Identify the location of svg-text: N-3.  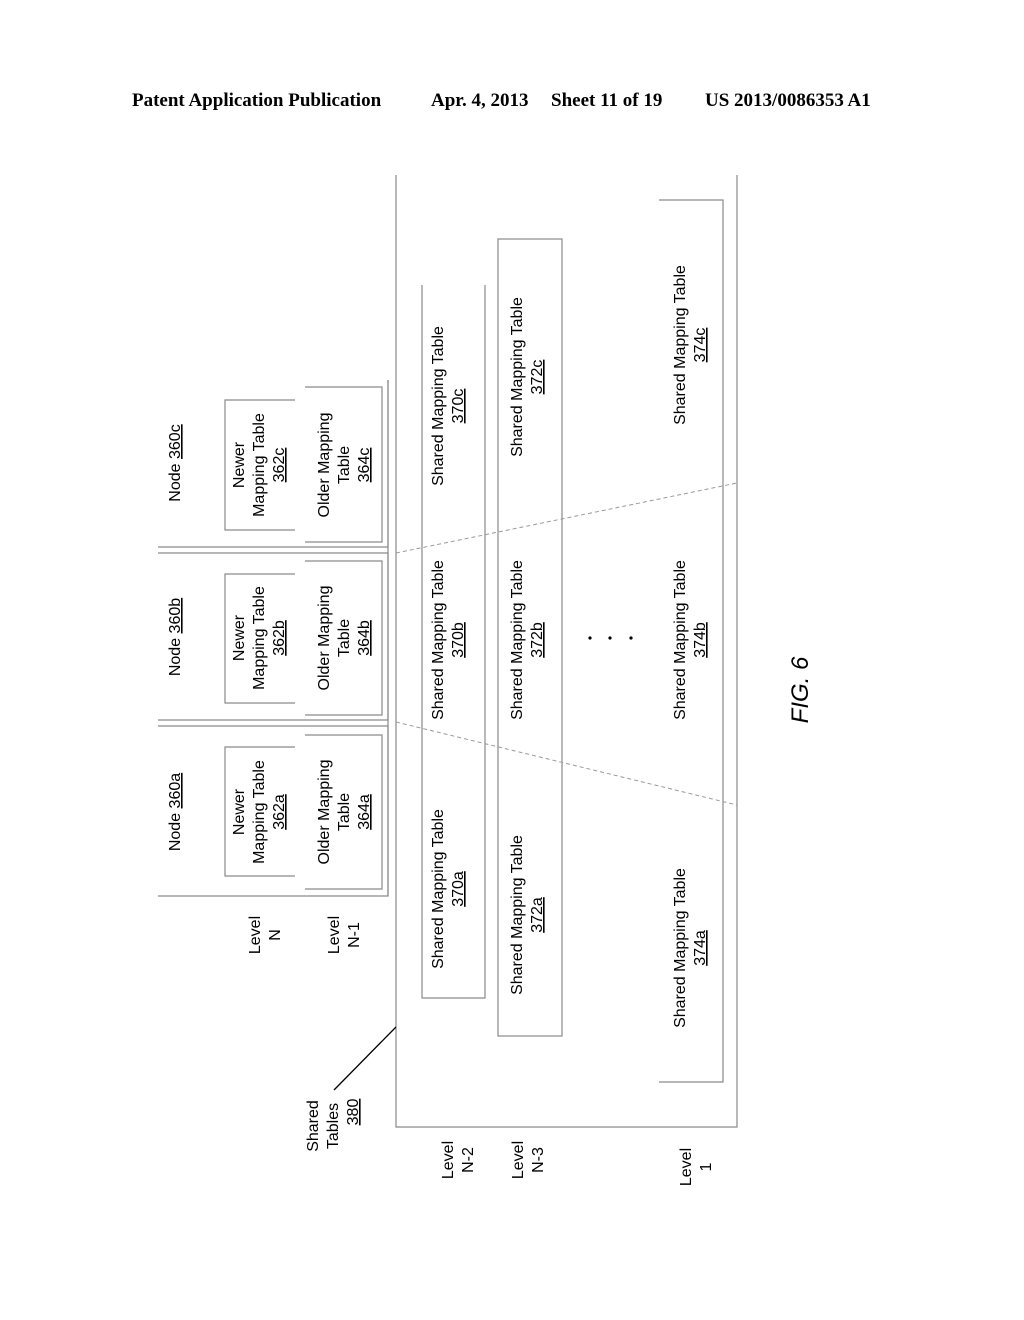
(538, 1160).